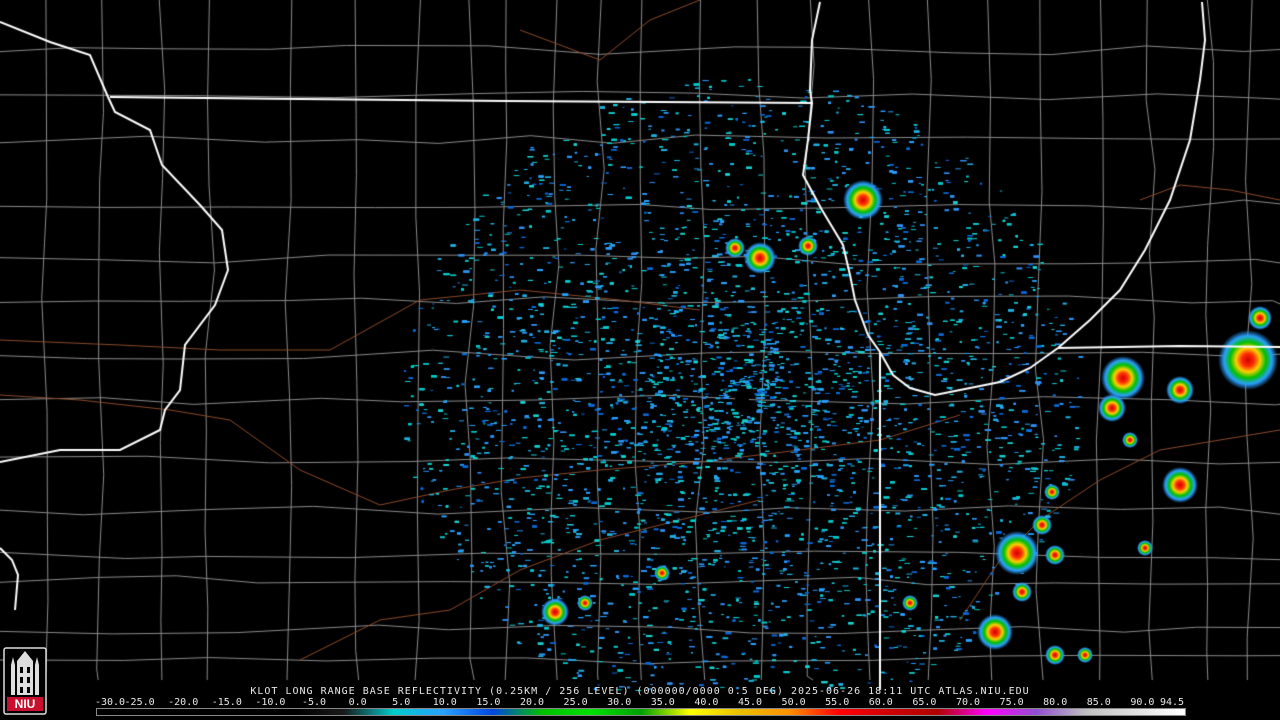 The height and width of the screenshot is (720, 1280). Describe the element at coordinates (110, 702) in the screenshot. I see `scale-label: -30.0` at that location.